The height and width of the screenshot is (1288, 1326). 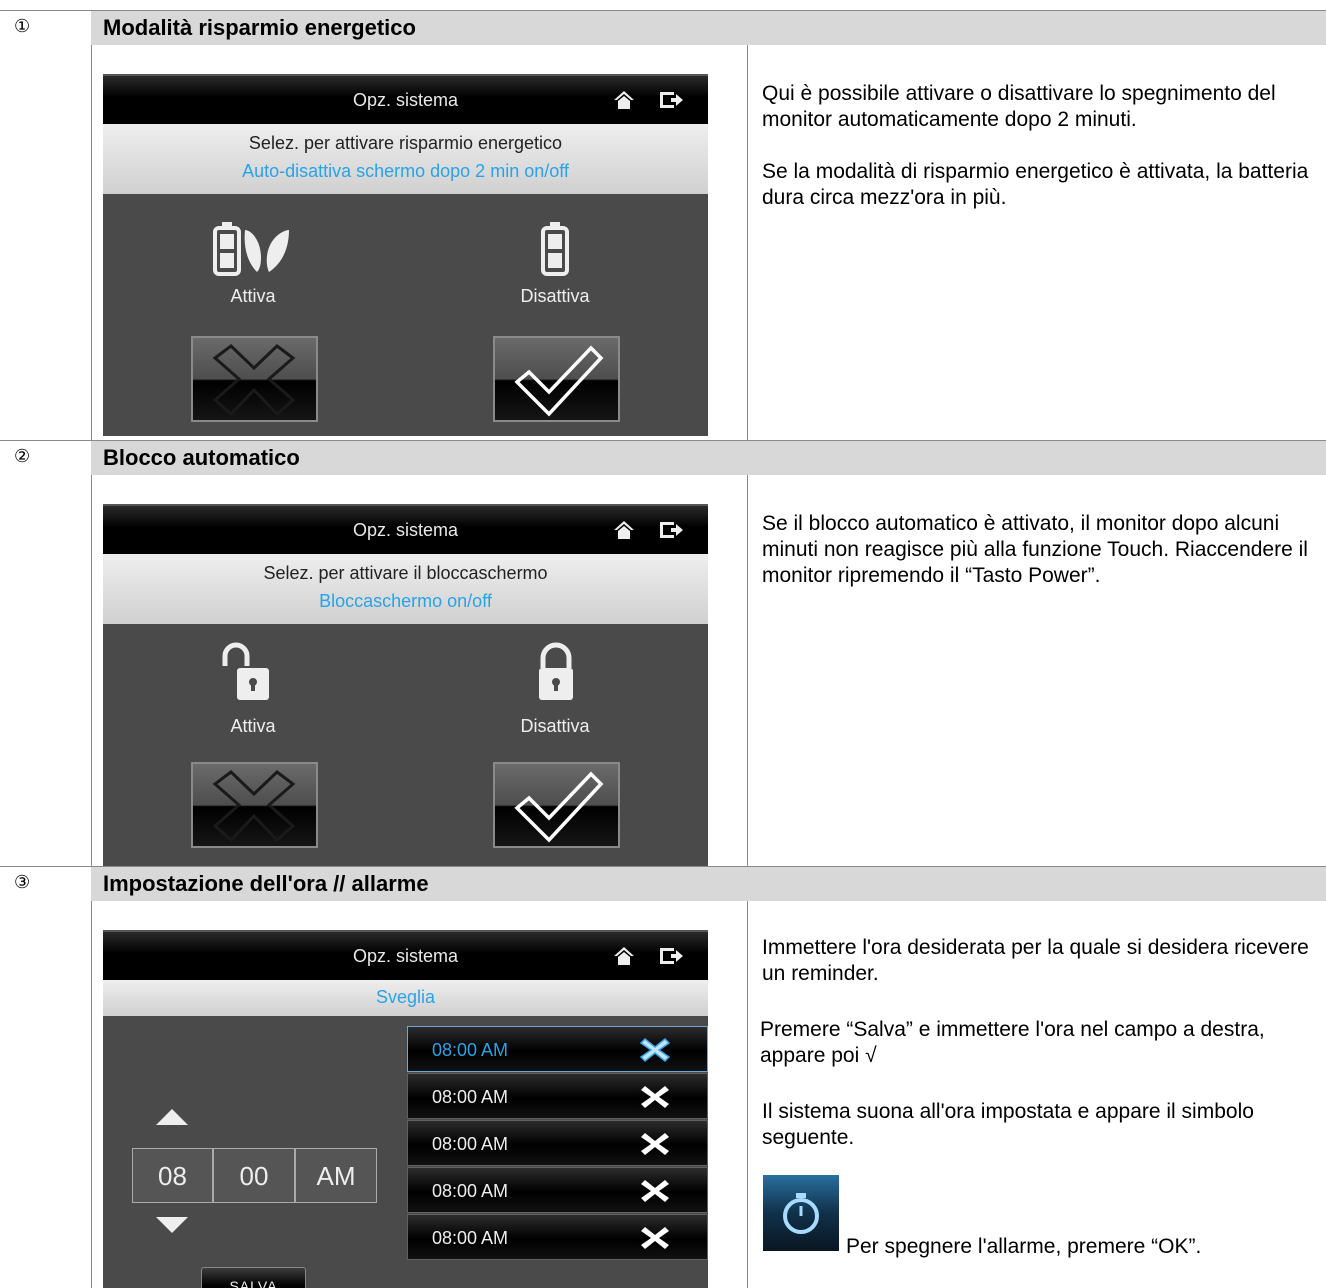 What do you see at coordinates (405, 171) in the screenshot?
I see `setting-name: Auto-disattiva schermo dopo 2 min on/off` at bounding box center [405, 171].